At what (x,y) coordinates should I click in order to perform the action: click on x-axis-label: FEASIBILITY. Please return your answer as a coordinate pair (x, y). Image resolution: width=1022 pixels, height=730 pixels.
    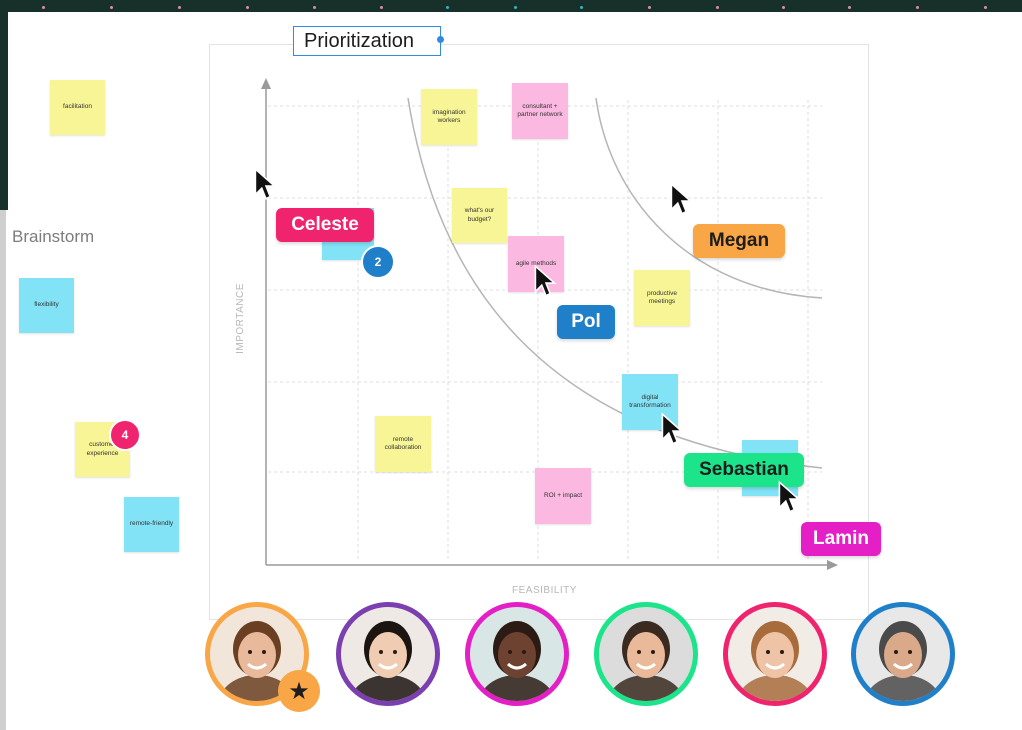
    Looking at the image, I should click on (544, 590).